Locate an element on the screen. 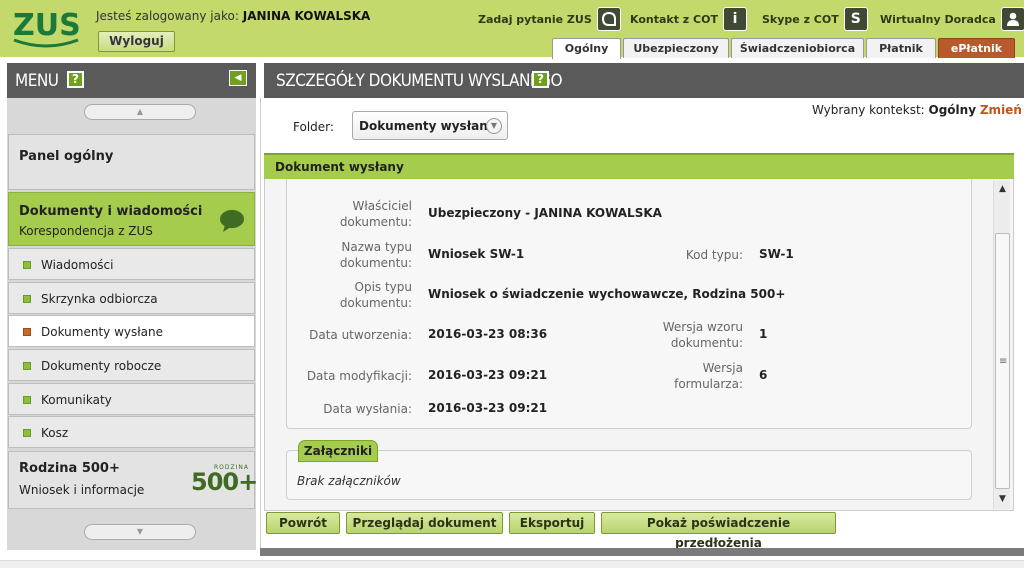 The image size is (1024, 568). contact-cot-label: Kontakt z COT is located at coordinates (674, 19).